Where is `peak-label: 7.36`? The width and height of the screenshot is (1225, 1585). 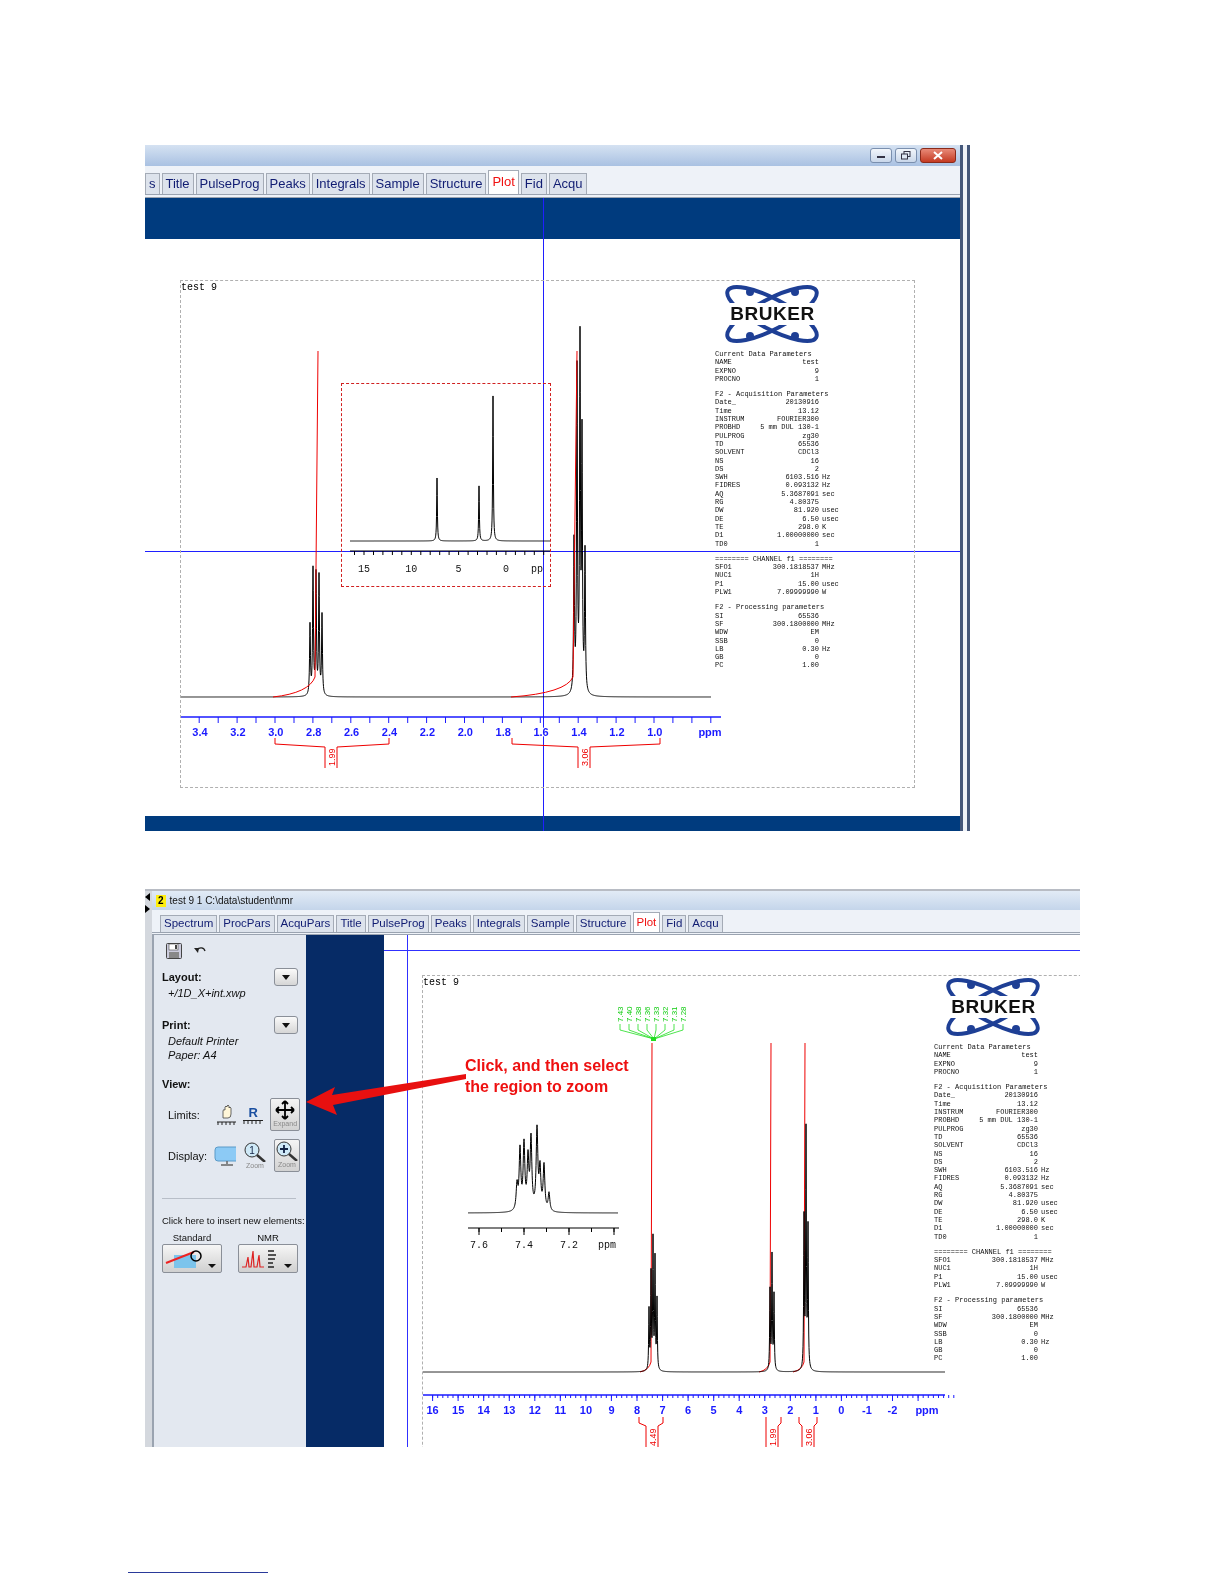 peak-label: 7.36 is located at coordinates (647, 1014).